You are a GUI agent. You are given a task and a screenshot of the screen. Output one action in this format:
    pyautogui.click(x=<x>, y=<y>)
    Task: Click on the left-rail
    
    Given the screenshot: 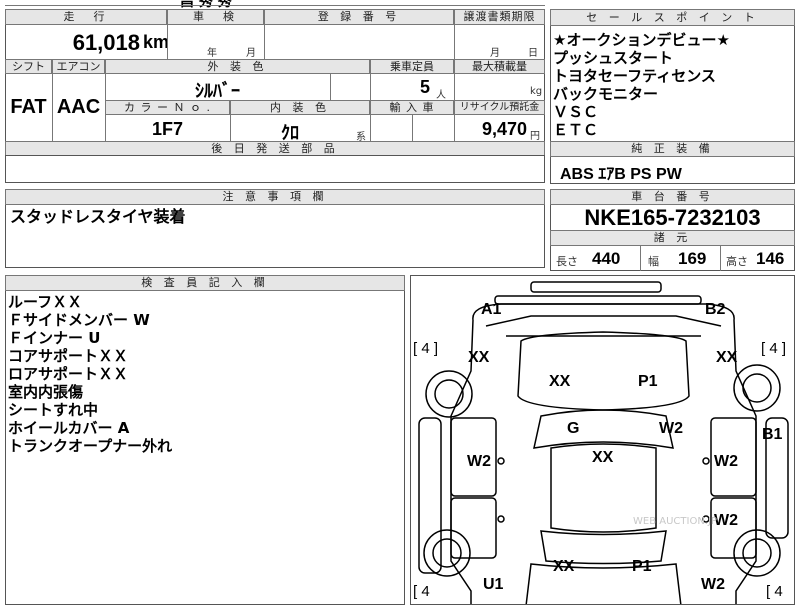 What is the action you would take?
    pyautogui.click(x=430, y=495)
    